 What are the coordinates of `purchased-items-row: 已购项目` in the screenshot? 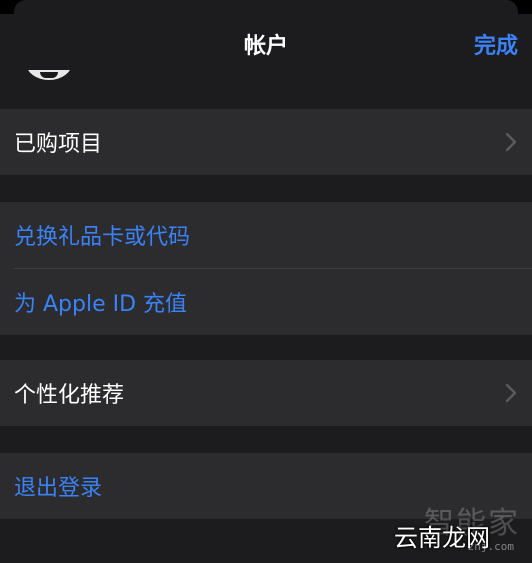 It's located at (266, 142).